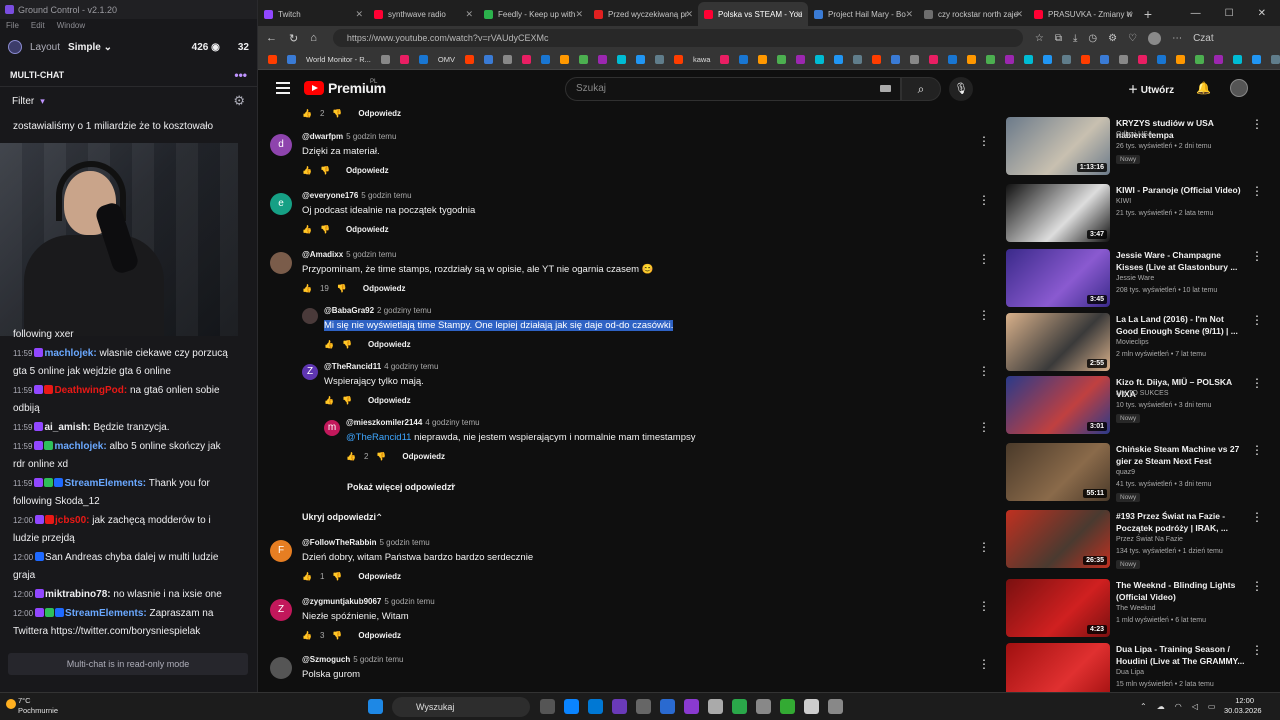 The height and width of the screenshot is (720, 1280). What do you see at coordinates (1125, 472) in the screenshot?
I see `video-channel: quaz9` at bounding box center [1125, 472].